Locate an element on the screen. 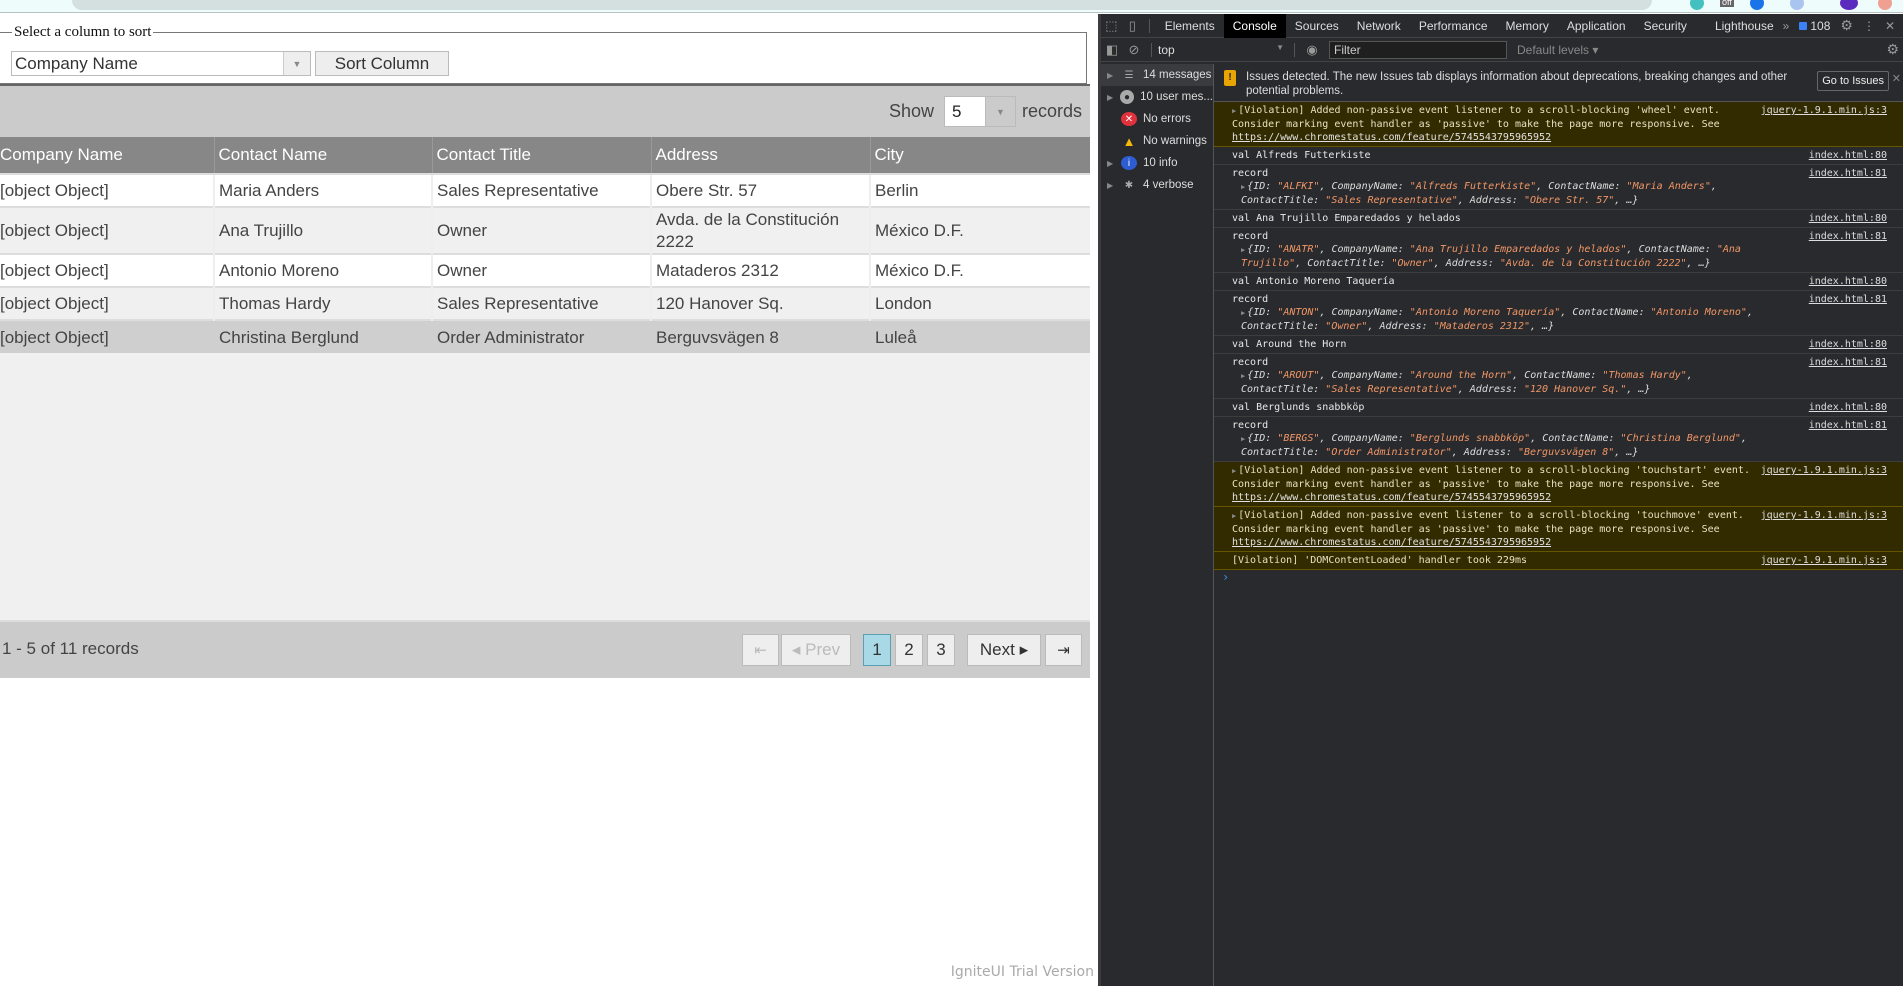 This screenshot has height=986, width=1903. sidebar-item-messages: ▶ ☰ 14 messages is located at coordinates (1157, 75).